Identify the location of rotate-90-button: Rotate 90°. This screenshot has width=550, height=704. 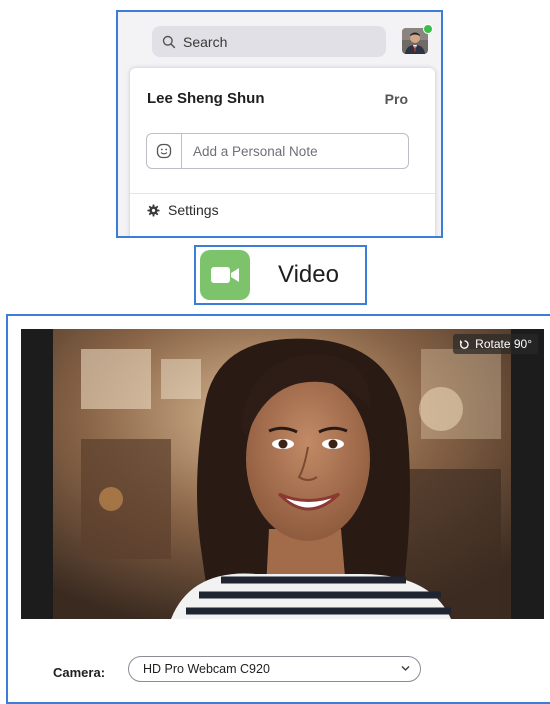
(495, 344).